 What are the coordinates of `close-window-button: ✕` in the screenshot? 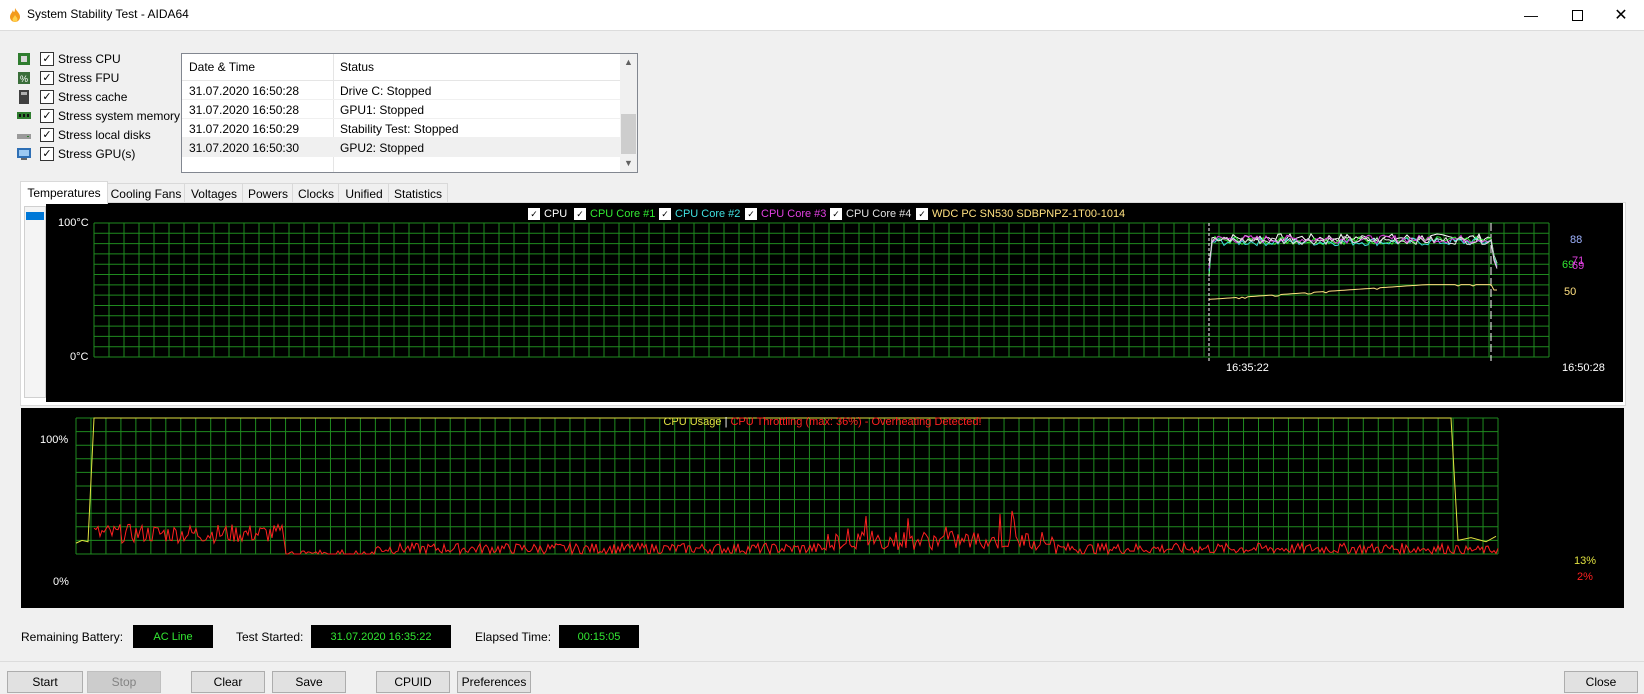 It's located at (1621, 15).